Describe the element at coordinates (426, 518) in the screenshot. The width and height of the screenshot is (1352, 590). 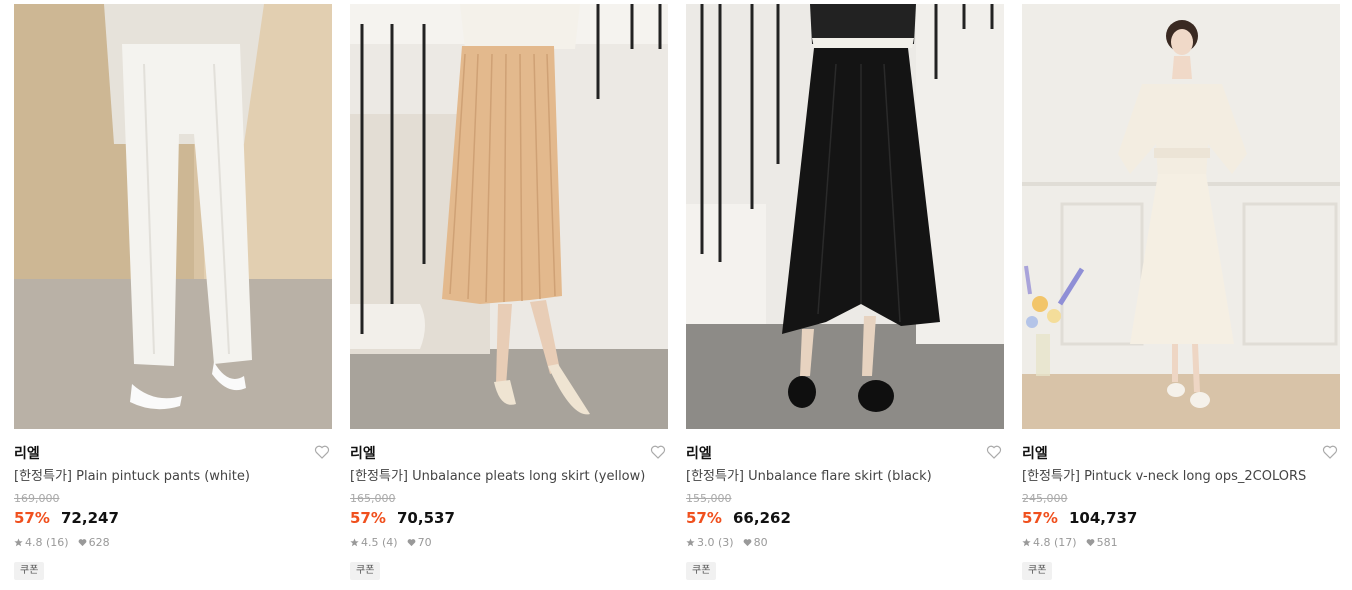
I see `sale-price: 70,537` at that location.